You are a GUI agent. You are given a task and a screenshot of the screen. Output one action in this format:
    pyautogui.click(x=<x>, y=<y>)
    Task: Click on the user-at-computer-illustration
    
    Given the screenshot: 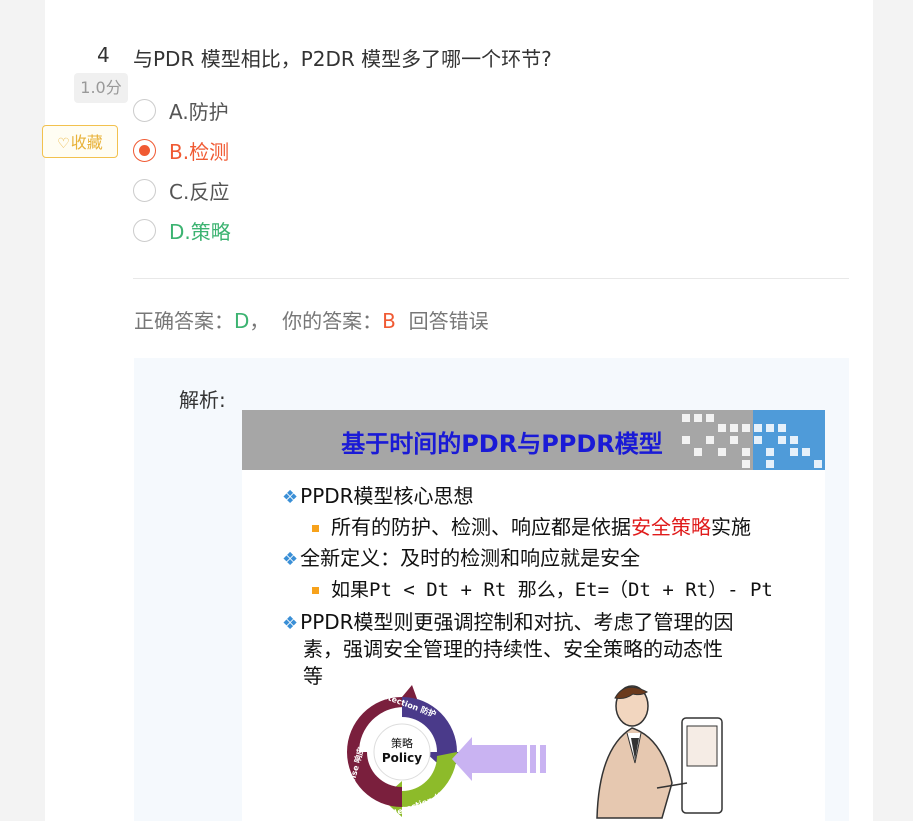 What is the action you would take?
    pyautogui.click(x=659, y=752)
    